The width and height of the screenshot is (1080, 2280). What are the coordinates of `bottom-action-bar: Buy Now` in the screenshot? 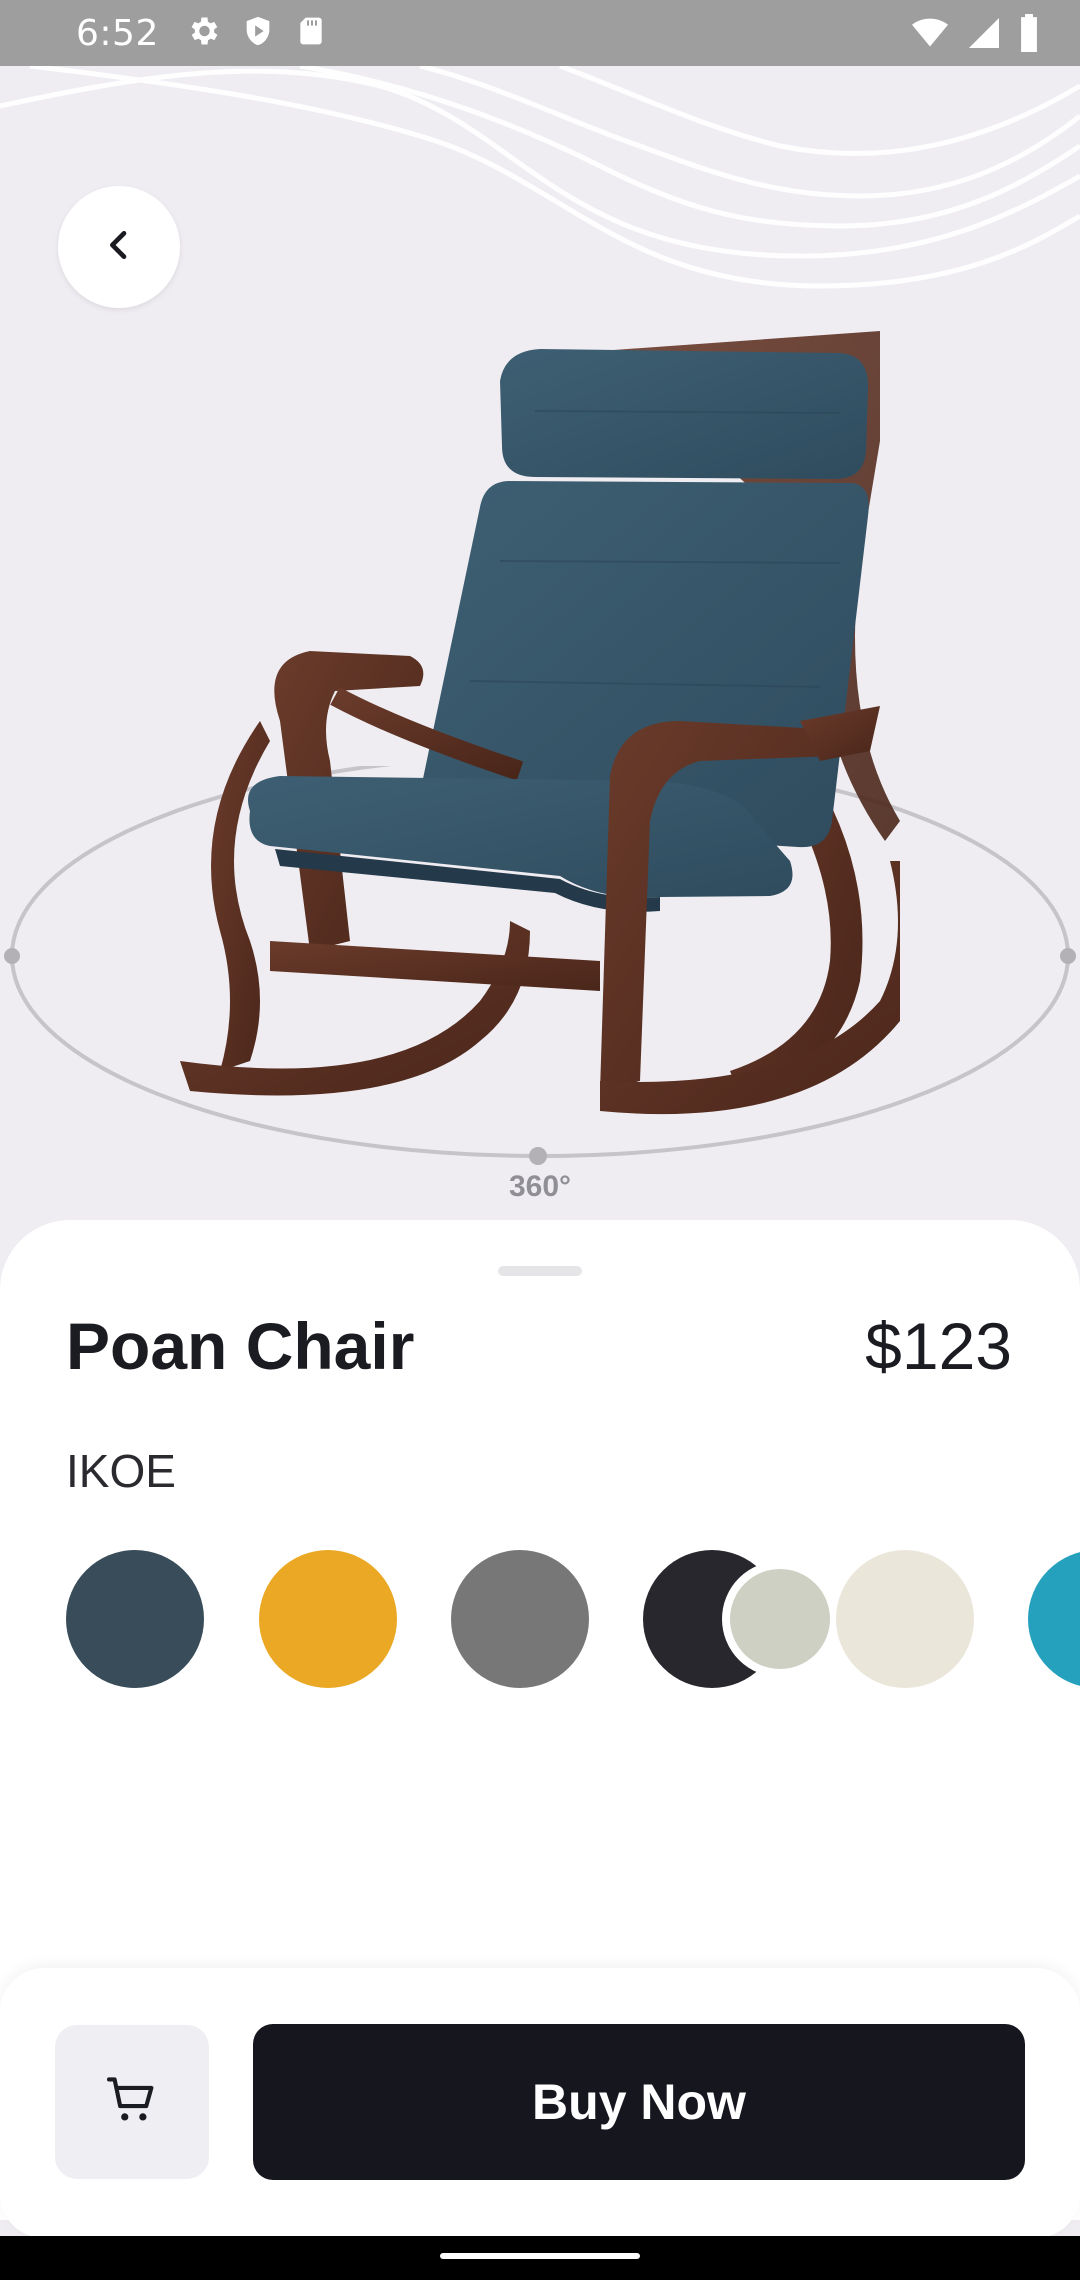 It's located at (540, 2103).